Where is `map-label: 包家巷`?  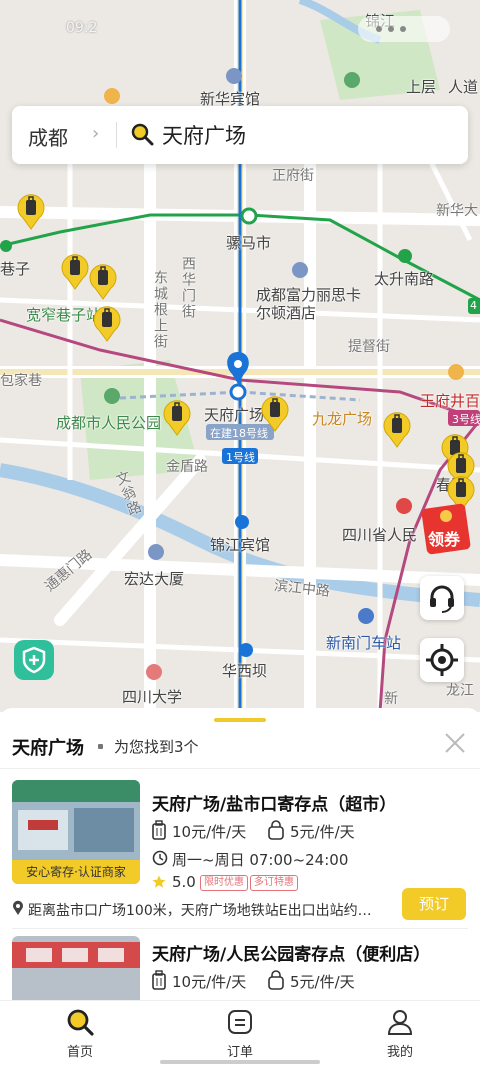 map-label: 包家巷 is located at coordinates (21, 381).